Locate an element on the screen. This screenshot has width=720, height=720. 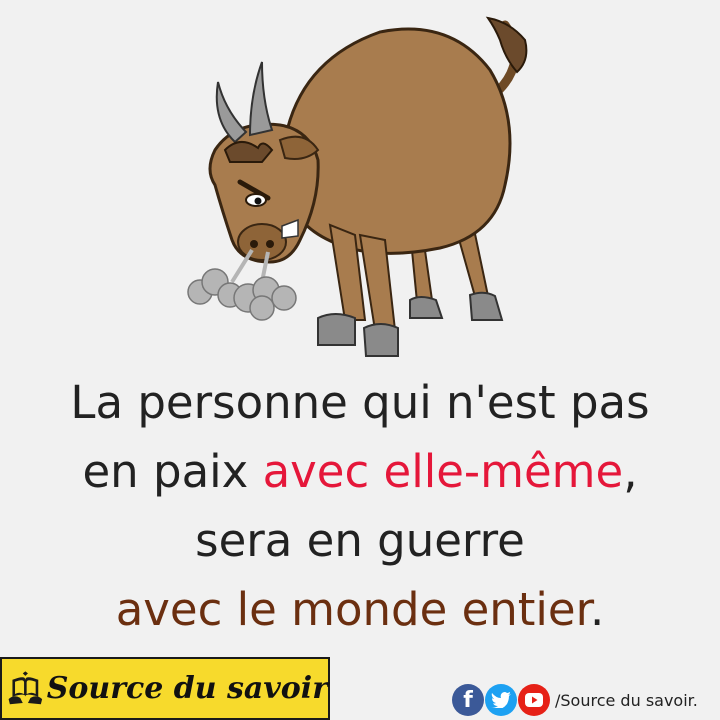
book-with-hands-icon is located at coordinates (25, 688).